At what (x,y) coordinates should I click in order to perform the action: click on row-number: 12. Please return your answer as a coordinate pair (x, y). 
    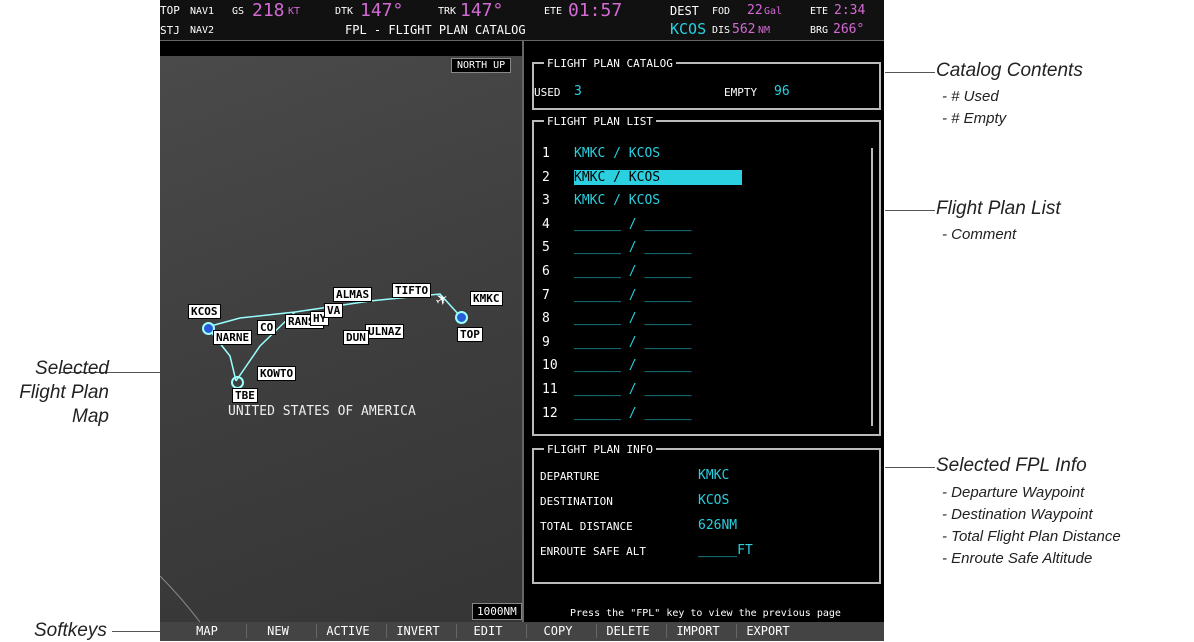
    Looking at the image, I should click on (550, 413).